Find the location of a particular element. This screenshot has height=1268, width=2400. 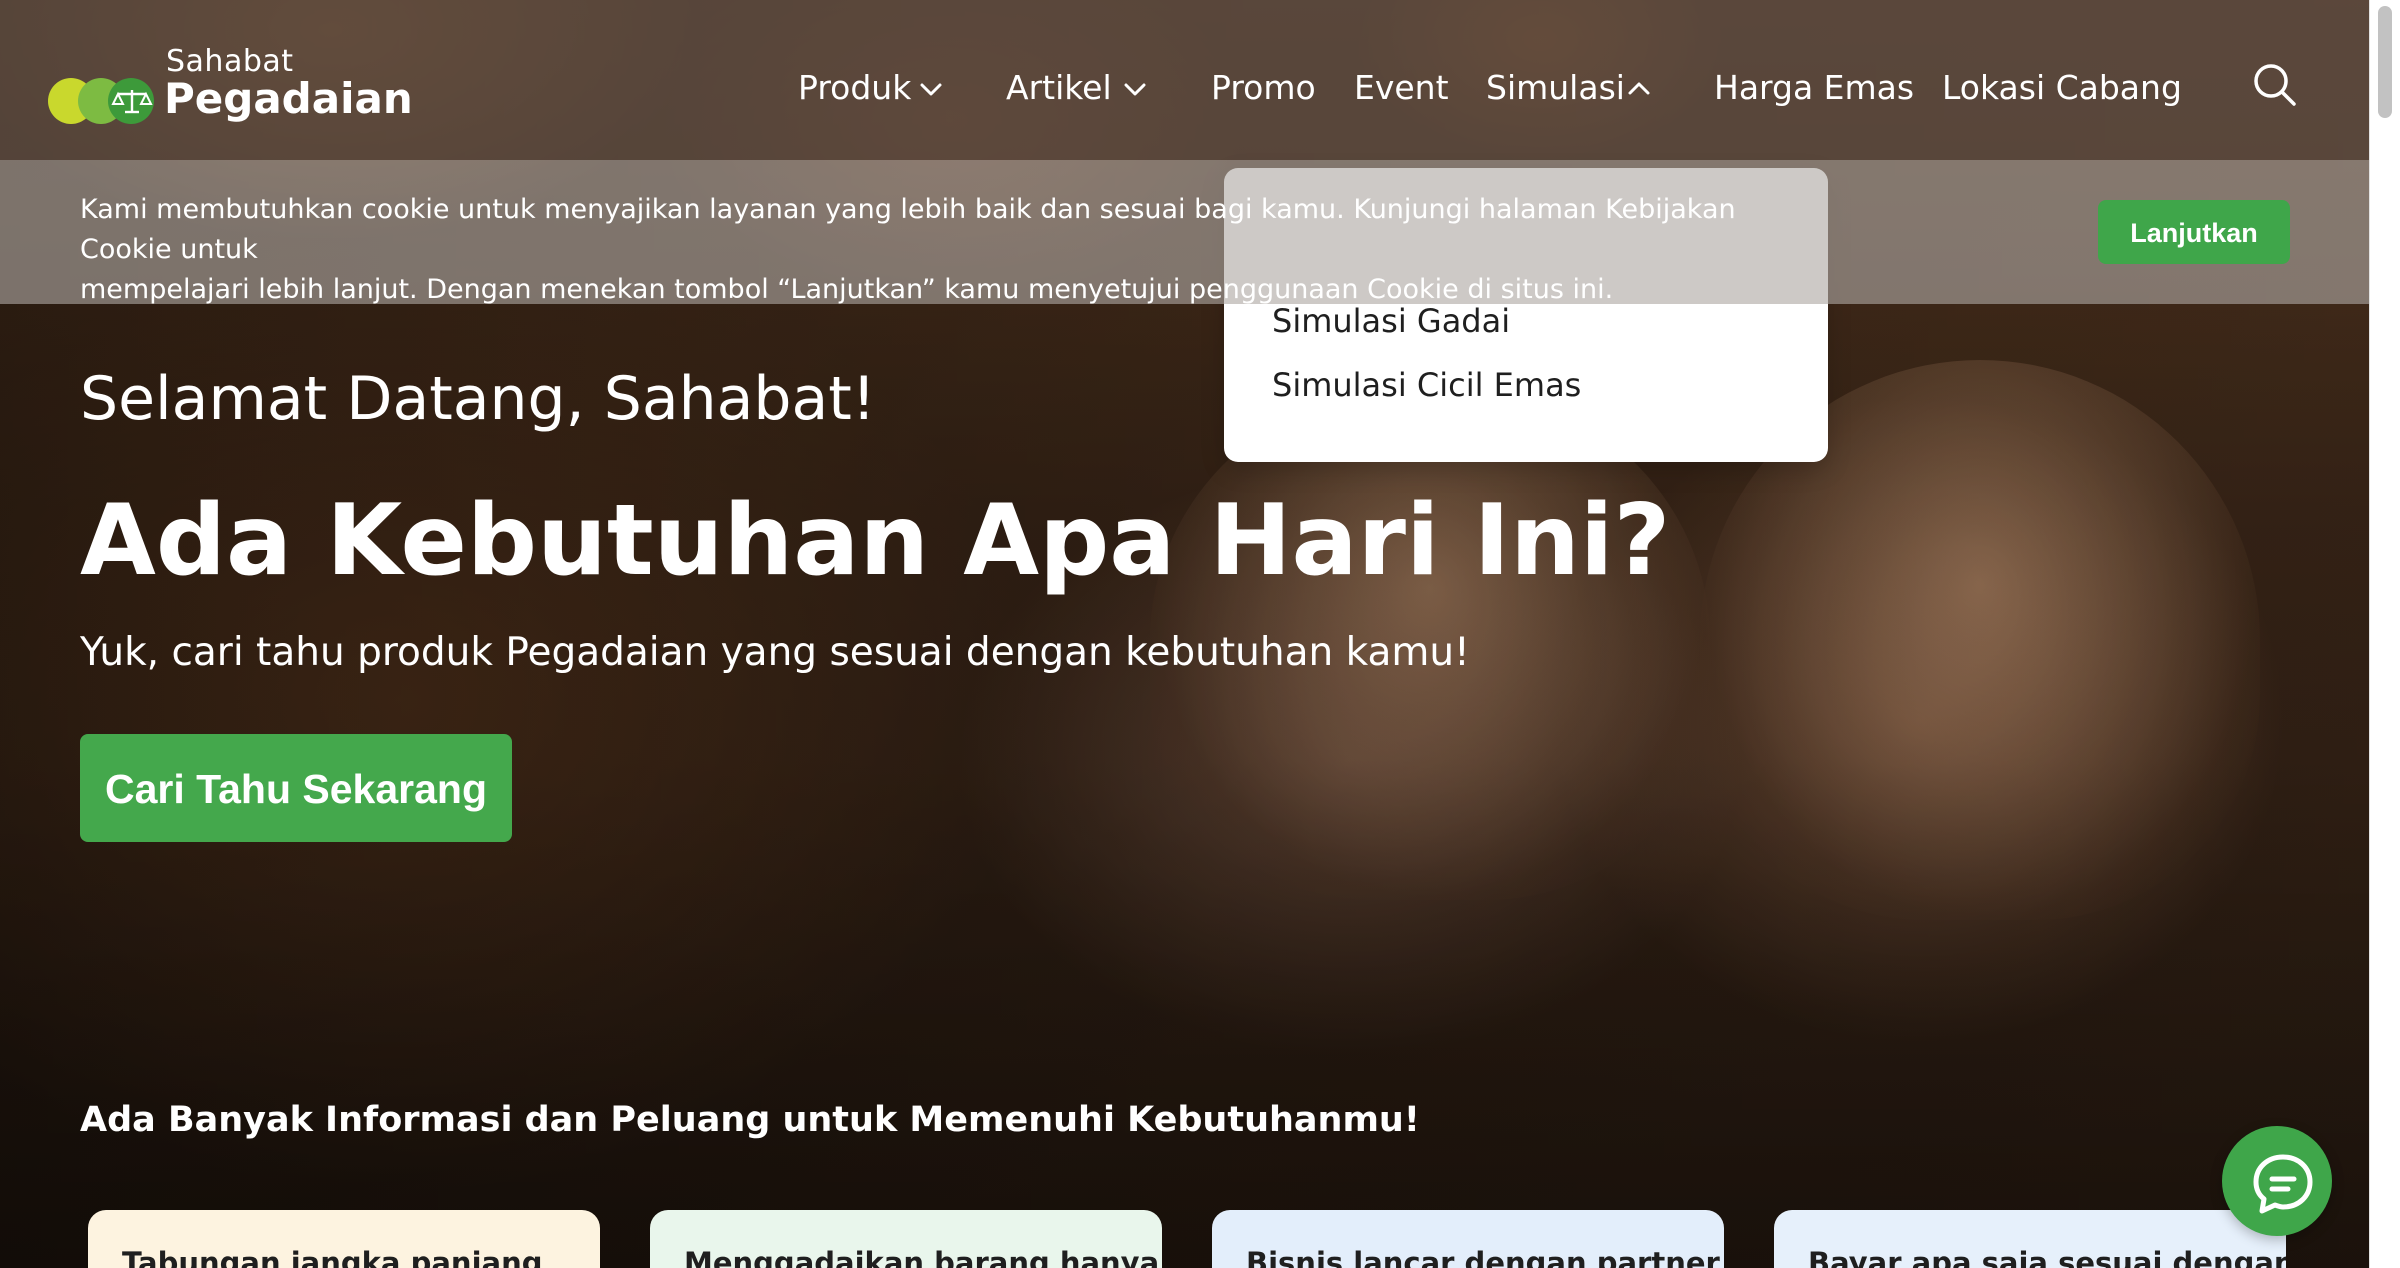

info-card-gadai: Menggadaikan barang hanya is located at coordinates (906, 1239).